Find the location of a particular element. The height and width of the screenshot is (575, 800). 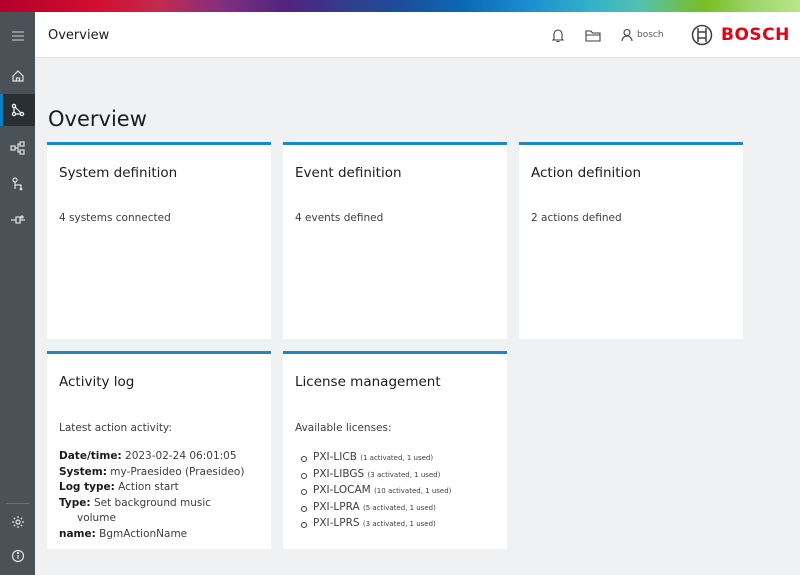

list-item: PXI-LOCAM (10 activated, 1 used) is located at coordinates (376, 491).